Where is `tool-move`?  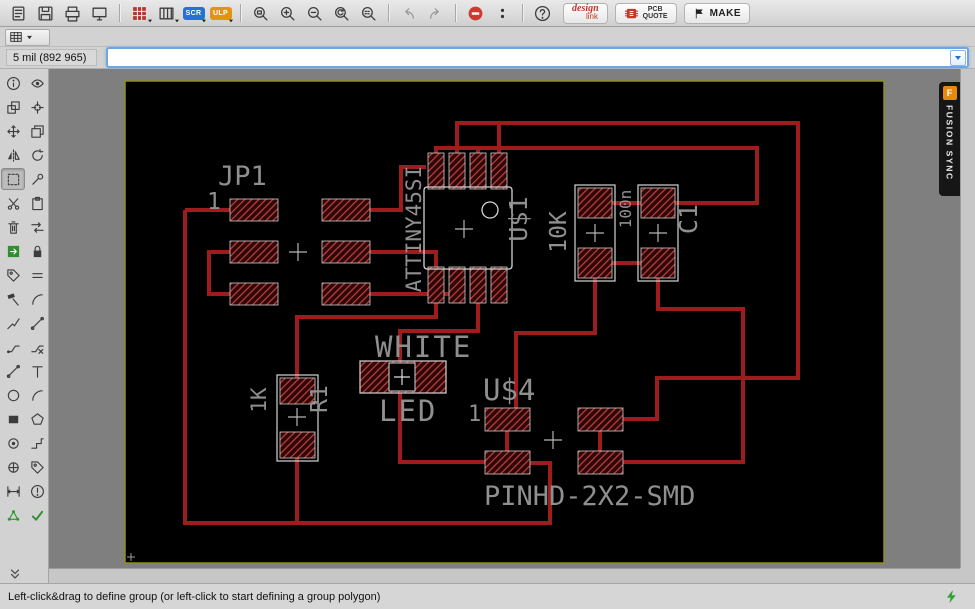 tool-move is located at coordinates (13, 131).